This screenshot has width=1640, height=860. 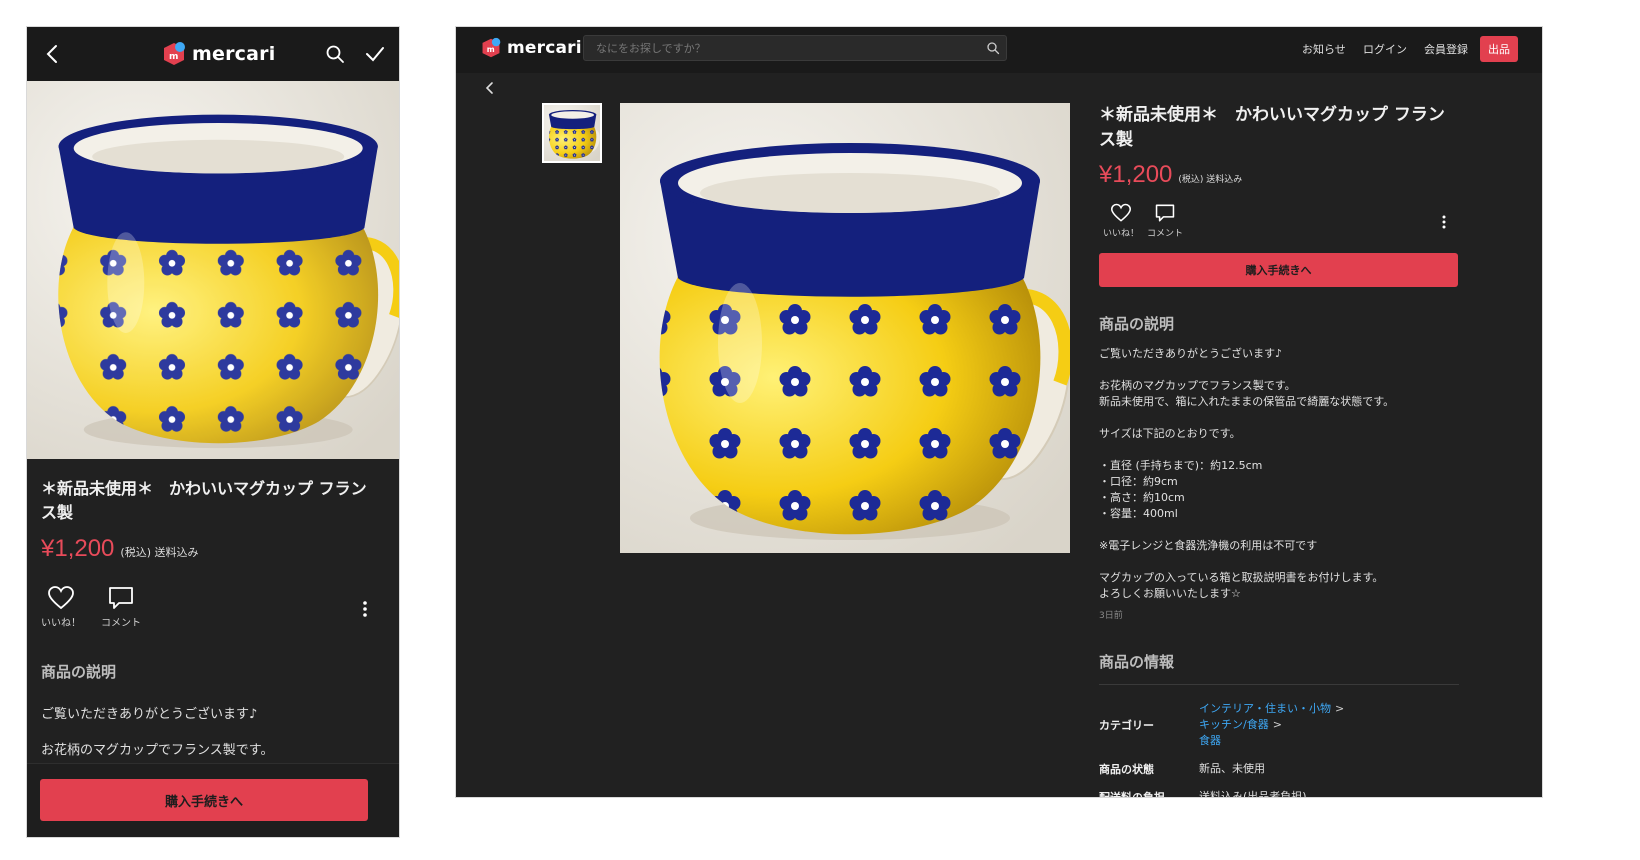 What do you see at coordinates (1253, 794) in the screenshot?
I see `shipping-value: 送料込み(出品者負担)` at bounding box center [1253, 794].